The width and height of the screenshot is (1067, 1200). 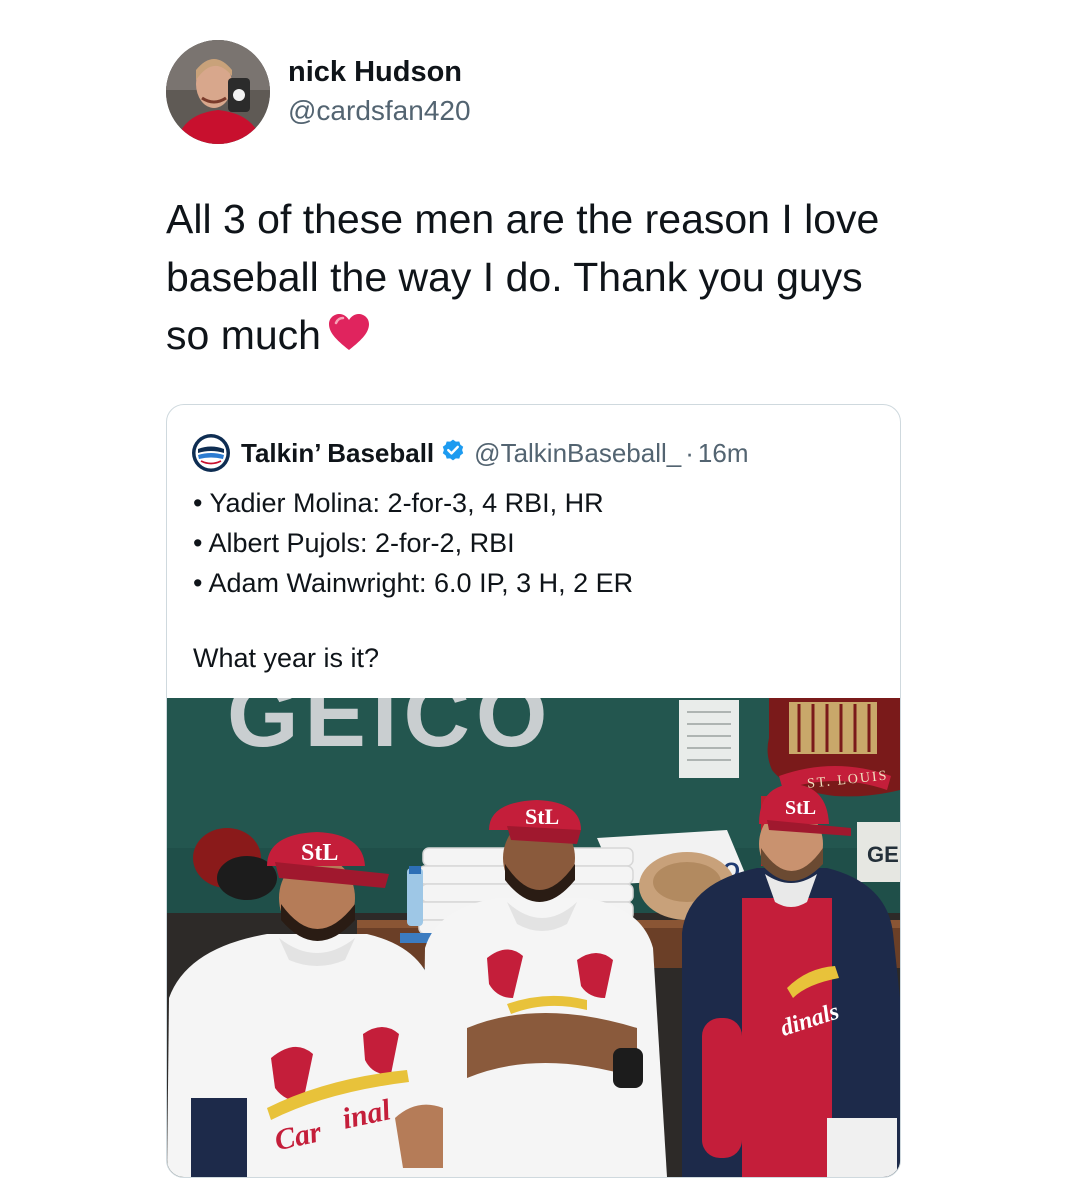 What do you see at coordinates (211, 453) in the screenshot?
I see `talkin-baseball-logo-icon` at bounding box center [211, 453].